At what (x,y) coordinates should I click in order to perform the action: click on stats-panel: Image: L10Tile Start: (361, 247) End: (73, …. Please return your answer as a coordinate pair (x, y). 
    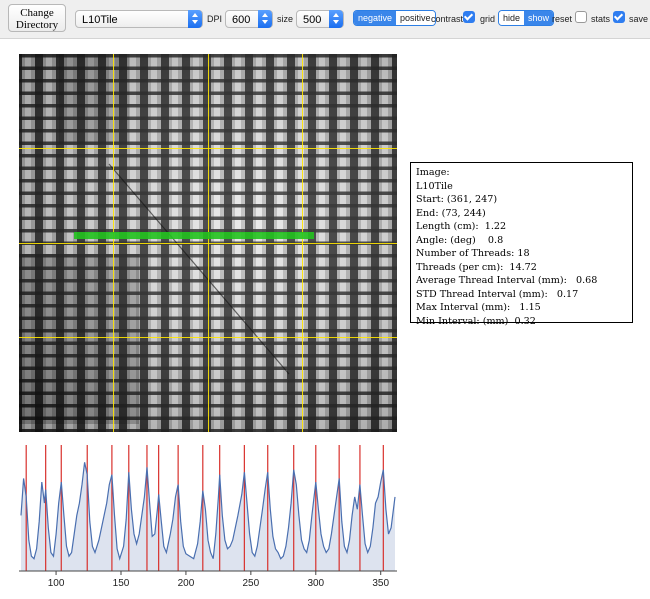
    Looking at the image, I should click on (521, 244).